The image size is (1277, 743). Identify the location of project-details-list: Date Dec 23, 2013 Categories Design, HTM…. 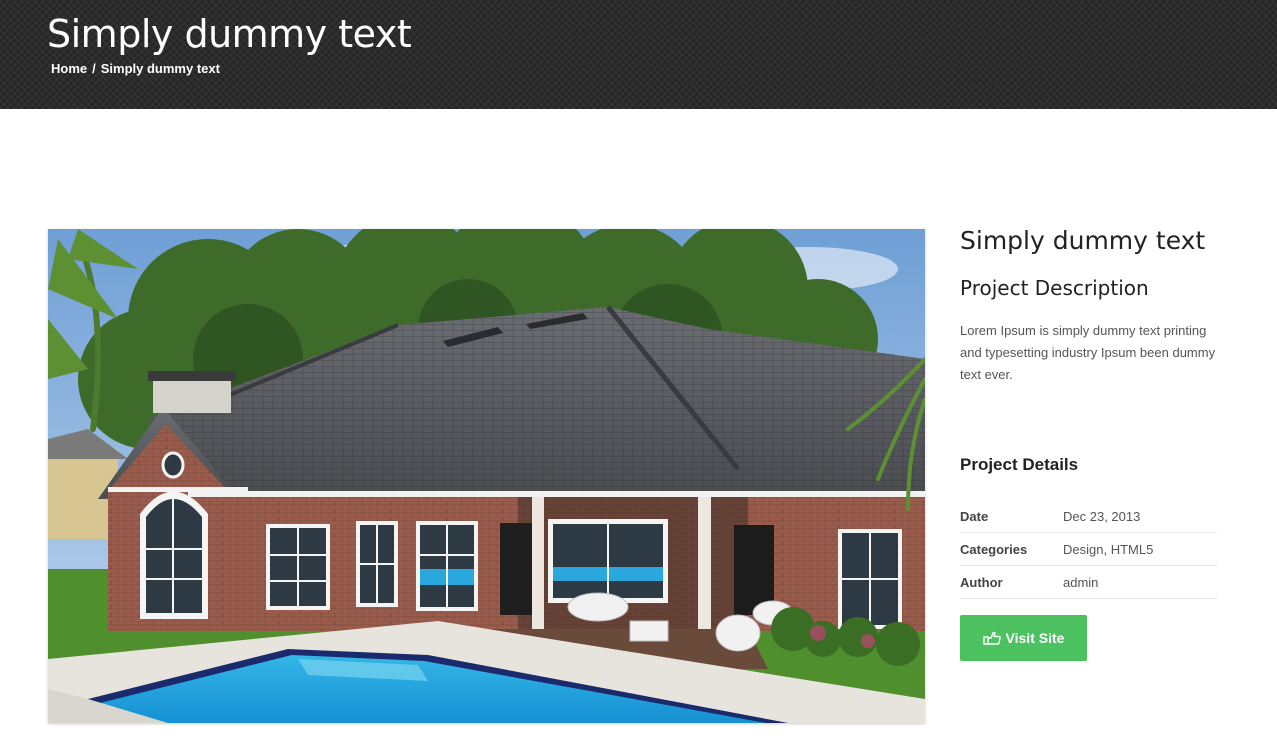
(1088, 549).